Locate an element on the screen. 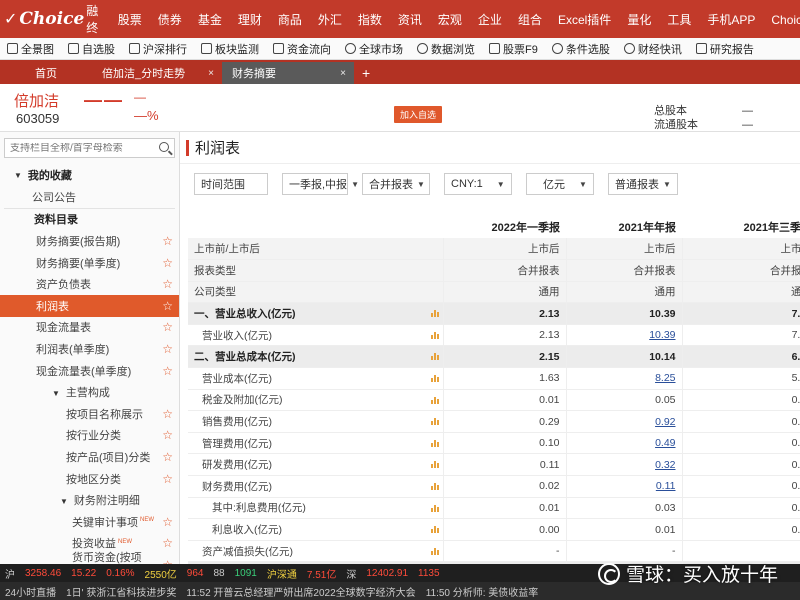  sidebar-item: 财务摘要(报告期) ☆ is located at coordinates (89, 241).